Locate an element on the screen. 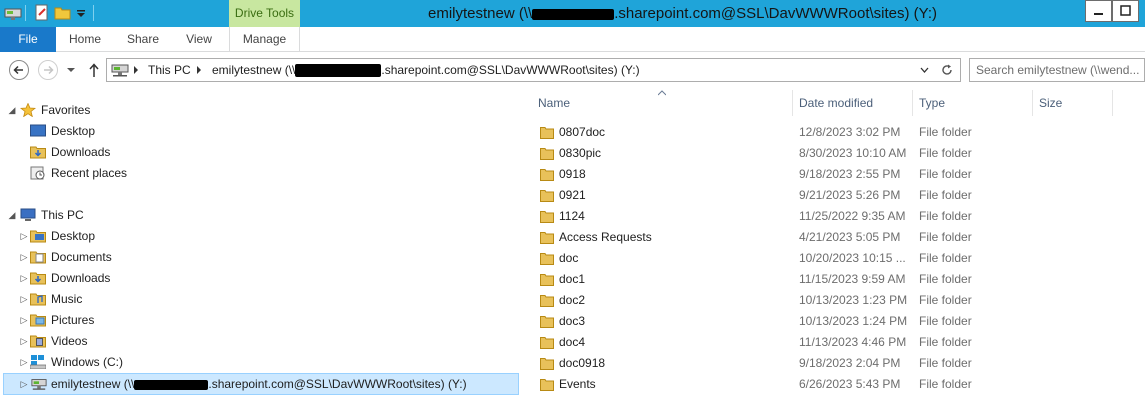 This screenshot has height=397, width=1145. search-input is located at coordinates (1060, 70).